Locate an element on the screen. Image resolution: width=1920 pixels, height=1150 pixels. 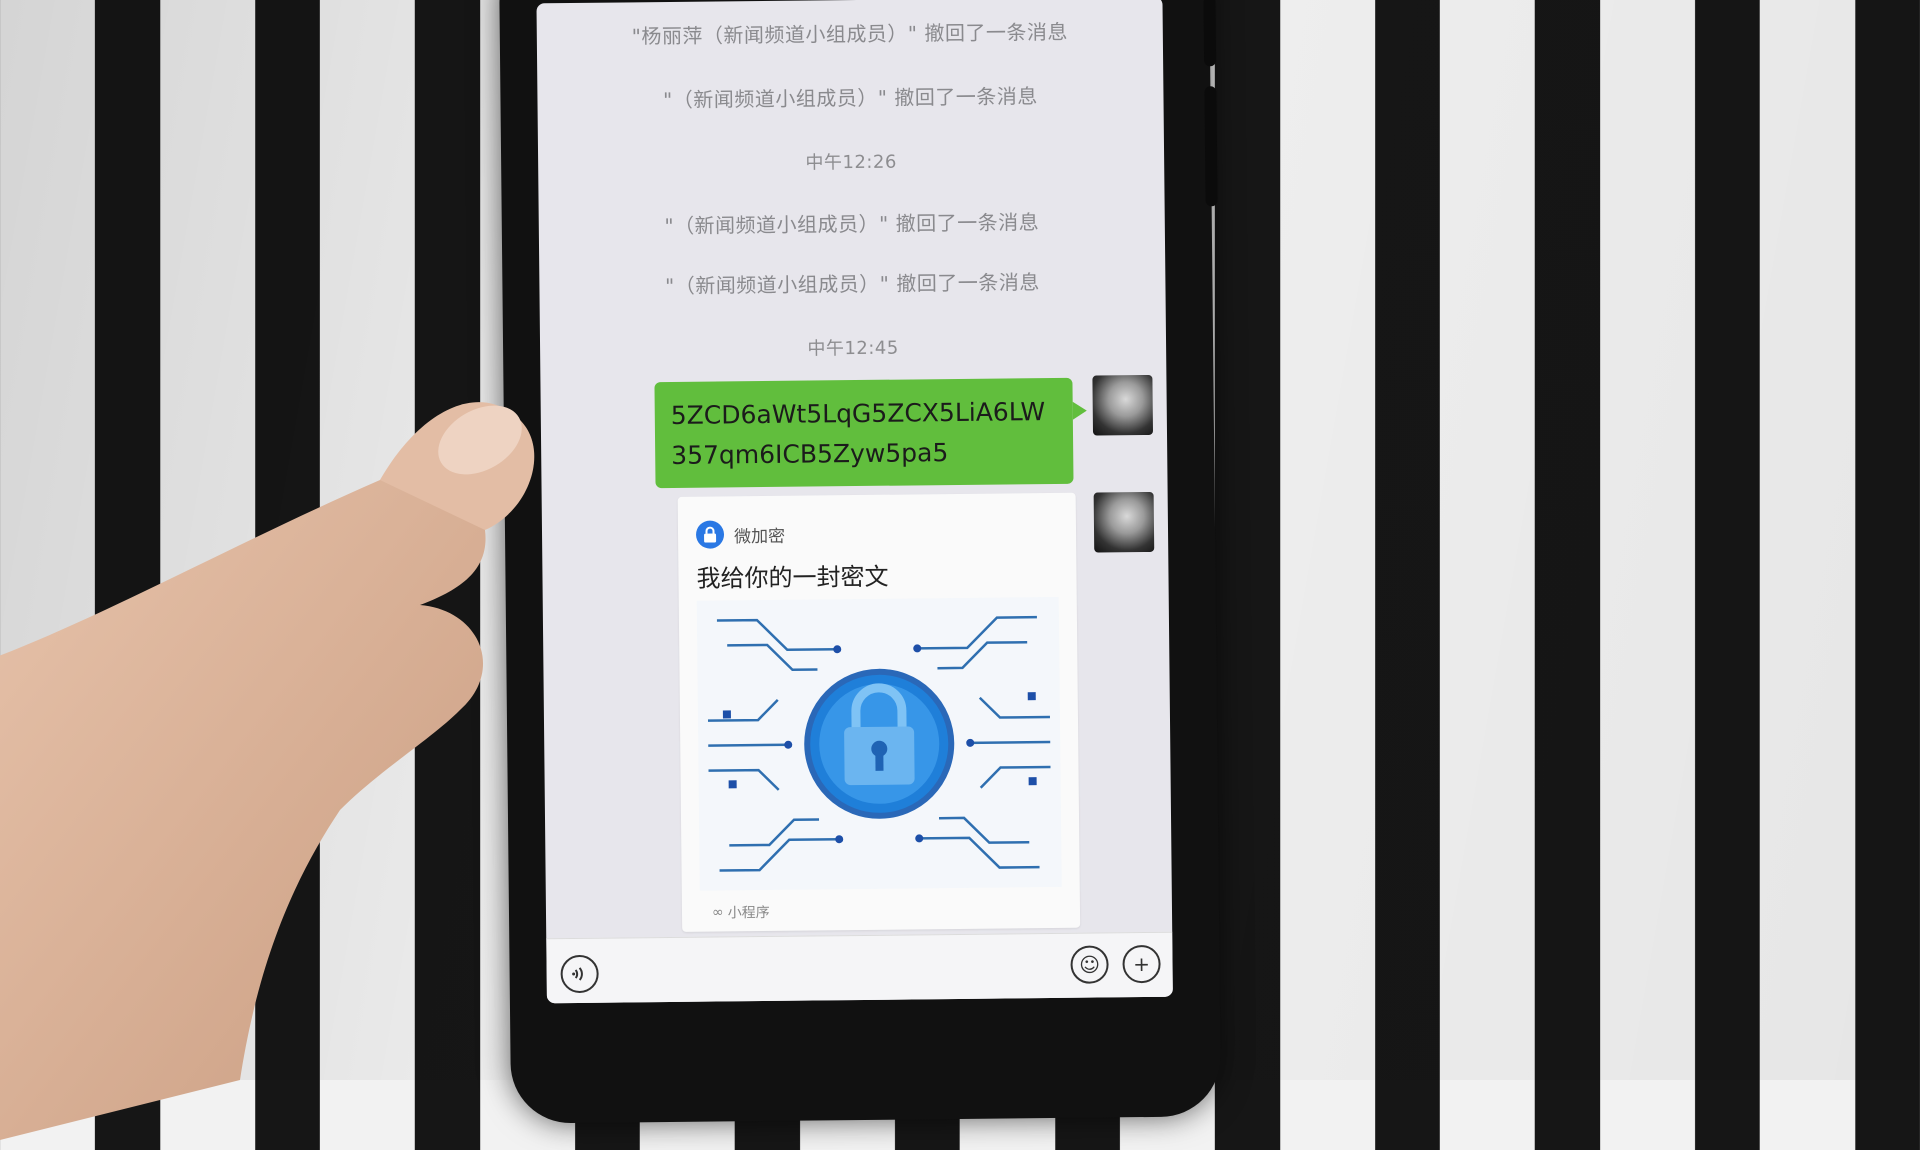
system-message: "杨丽萍（新闻频道小组成员）" 撤回了一条消息 is located at coordinates (850, 34).